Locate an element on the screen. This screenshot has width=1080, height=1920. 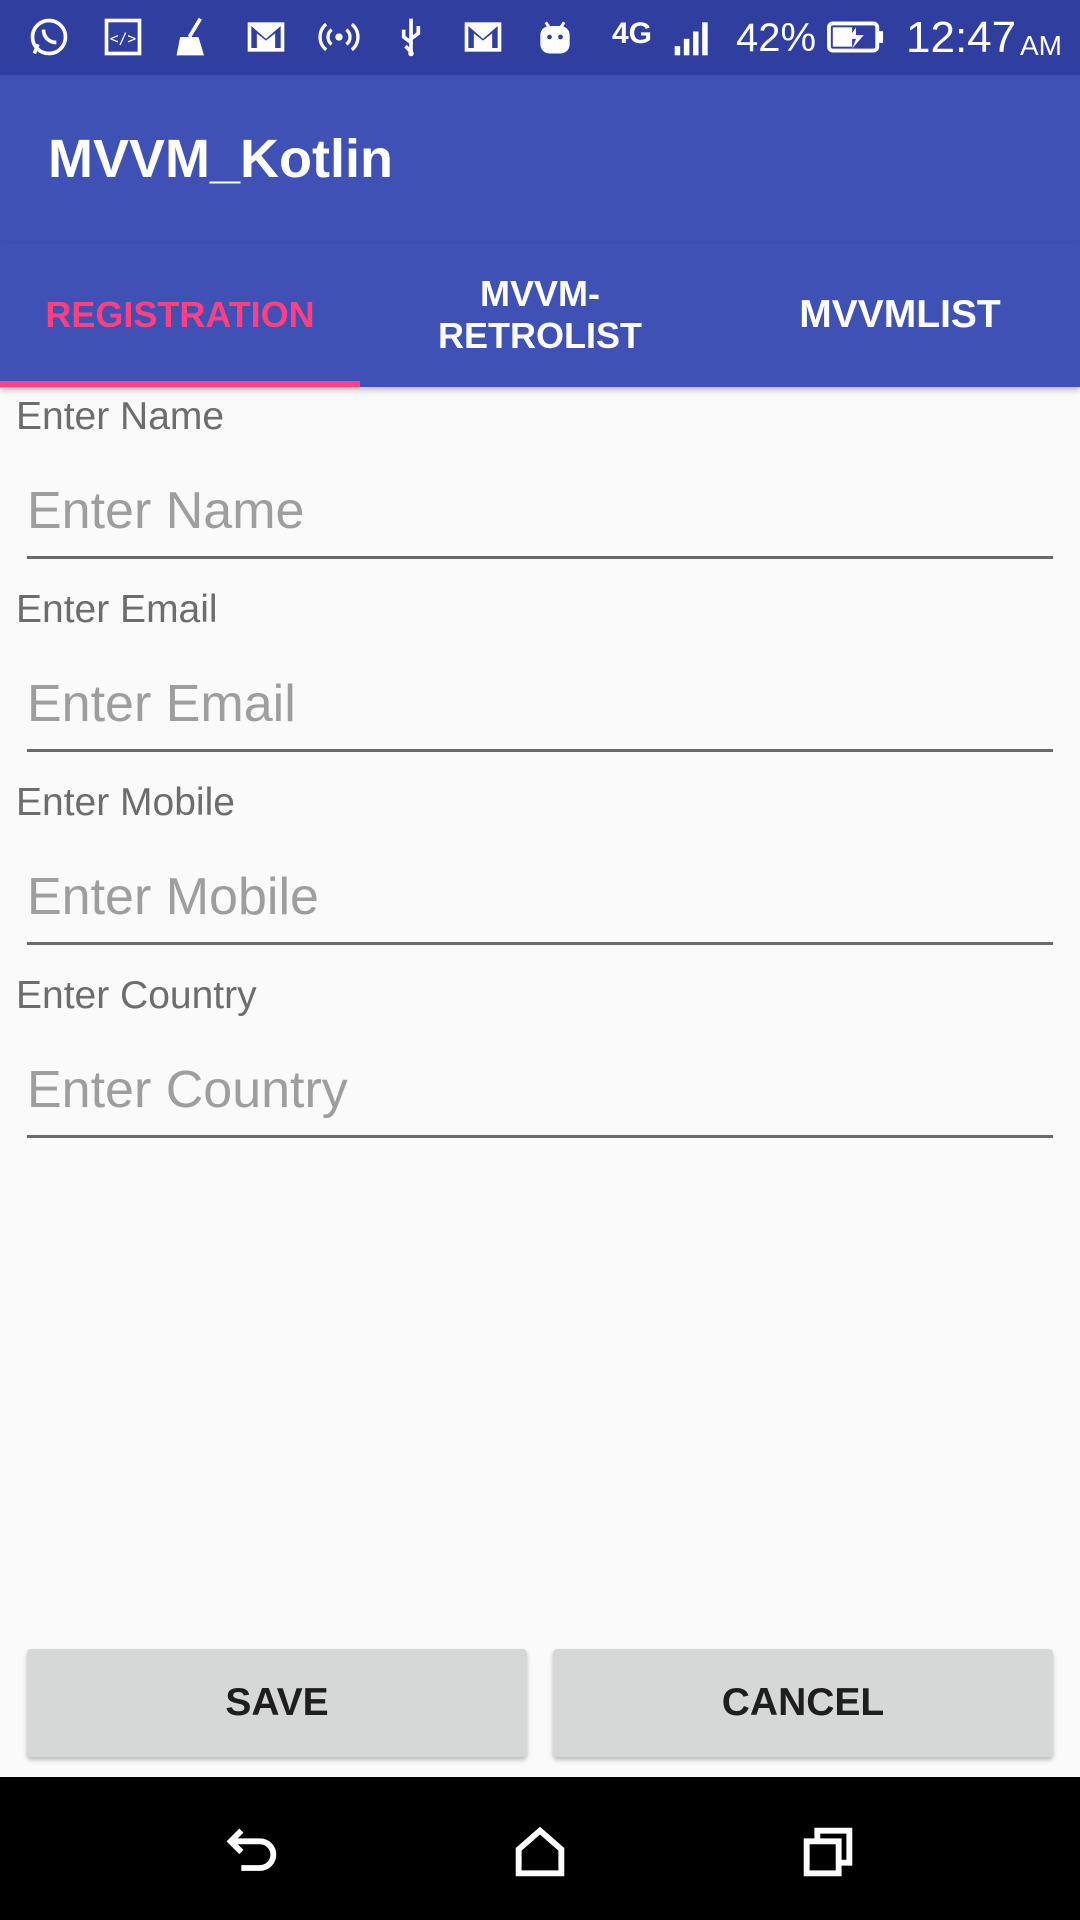
hotspot-icon is located at coordinates (339, 37).